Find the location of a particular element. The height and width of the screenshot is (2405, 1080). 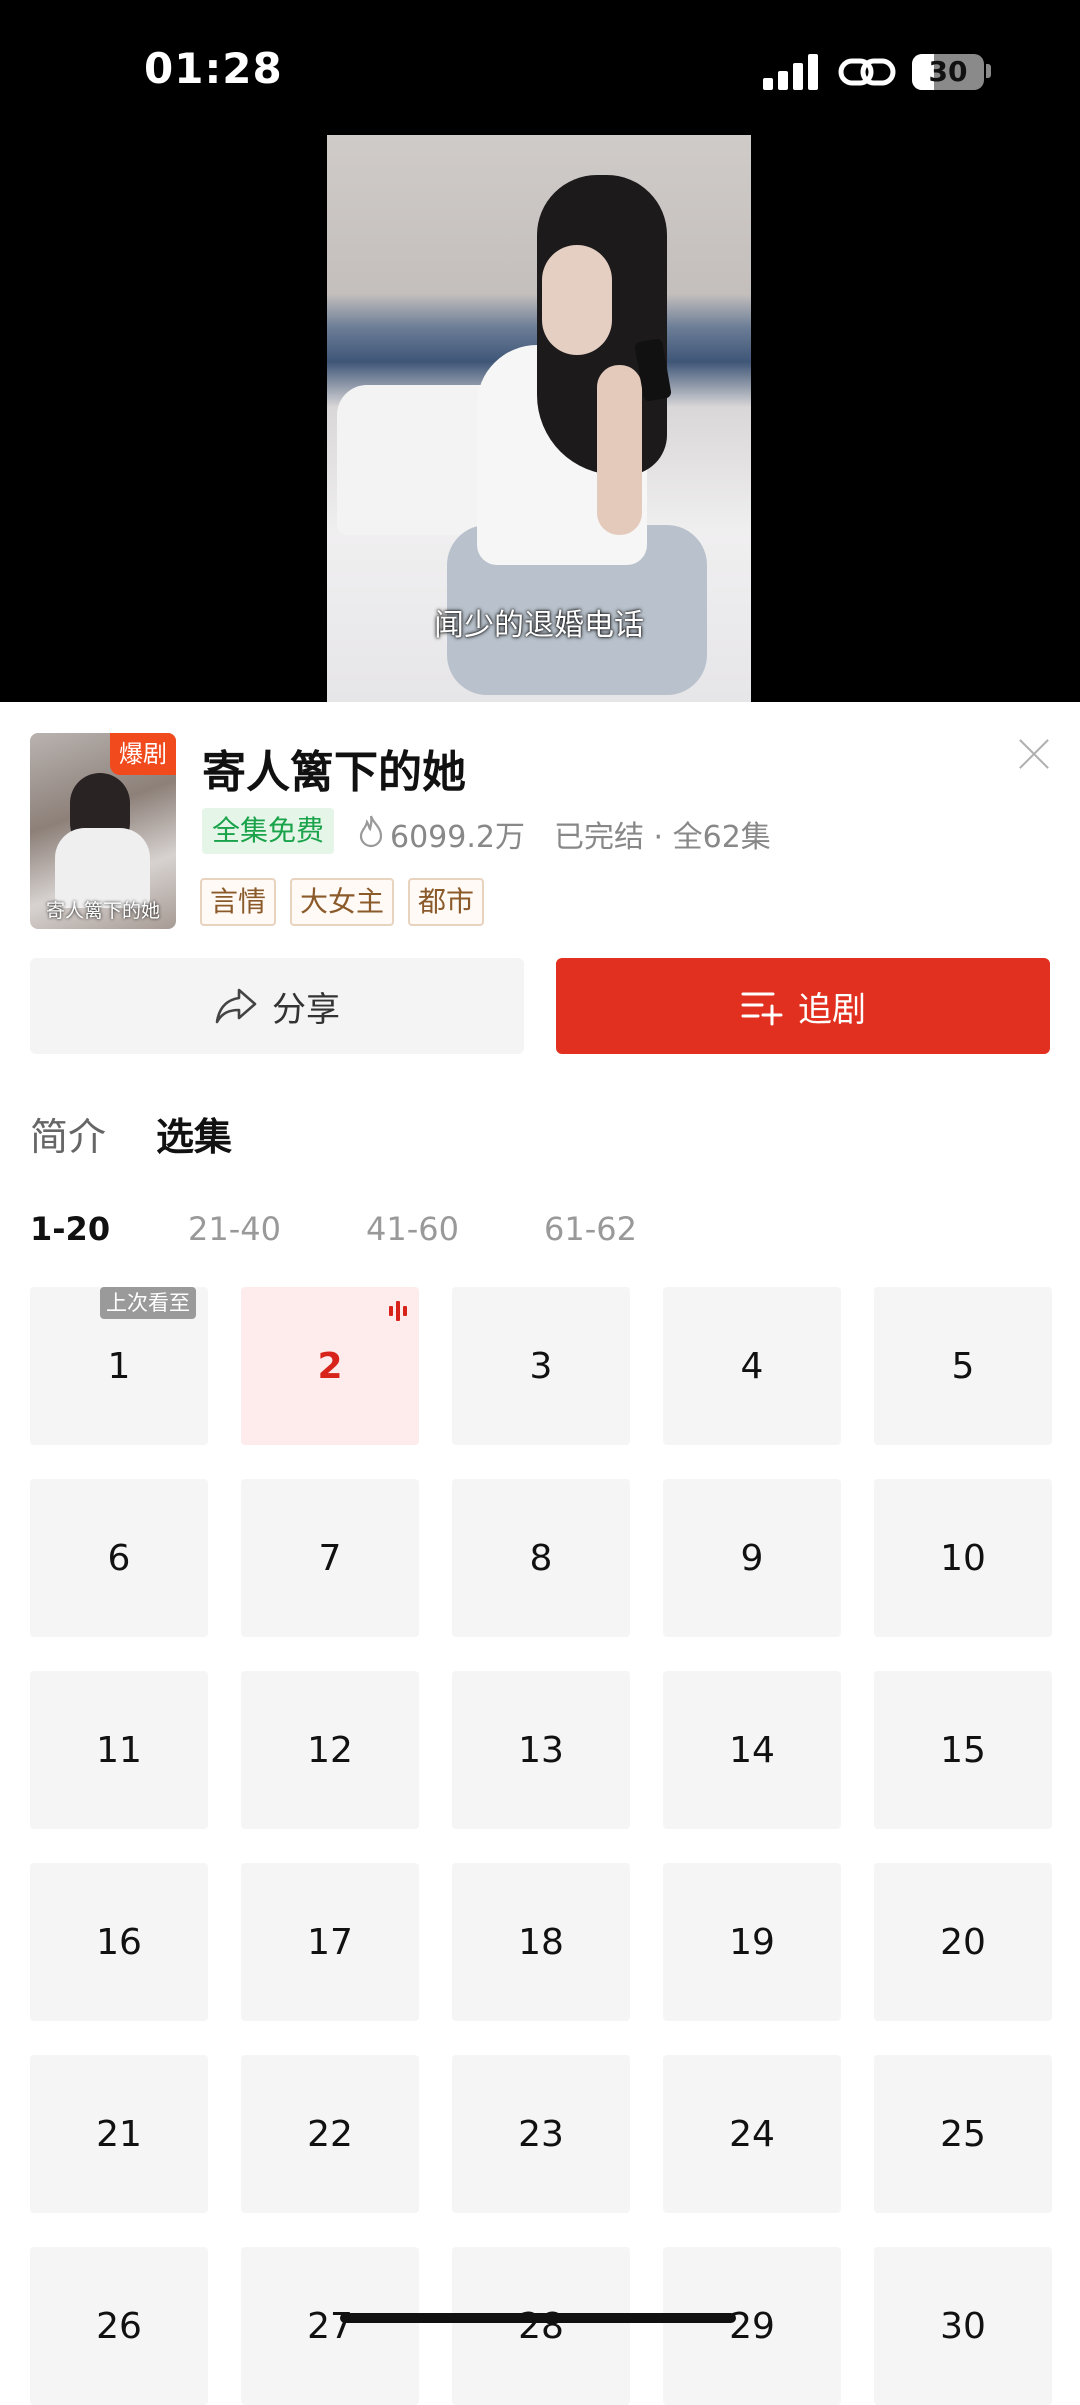

episode-cell: 2 is located at coordinates (330, 1366).